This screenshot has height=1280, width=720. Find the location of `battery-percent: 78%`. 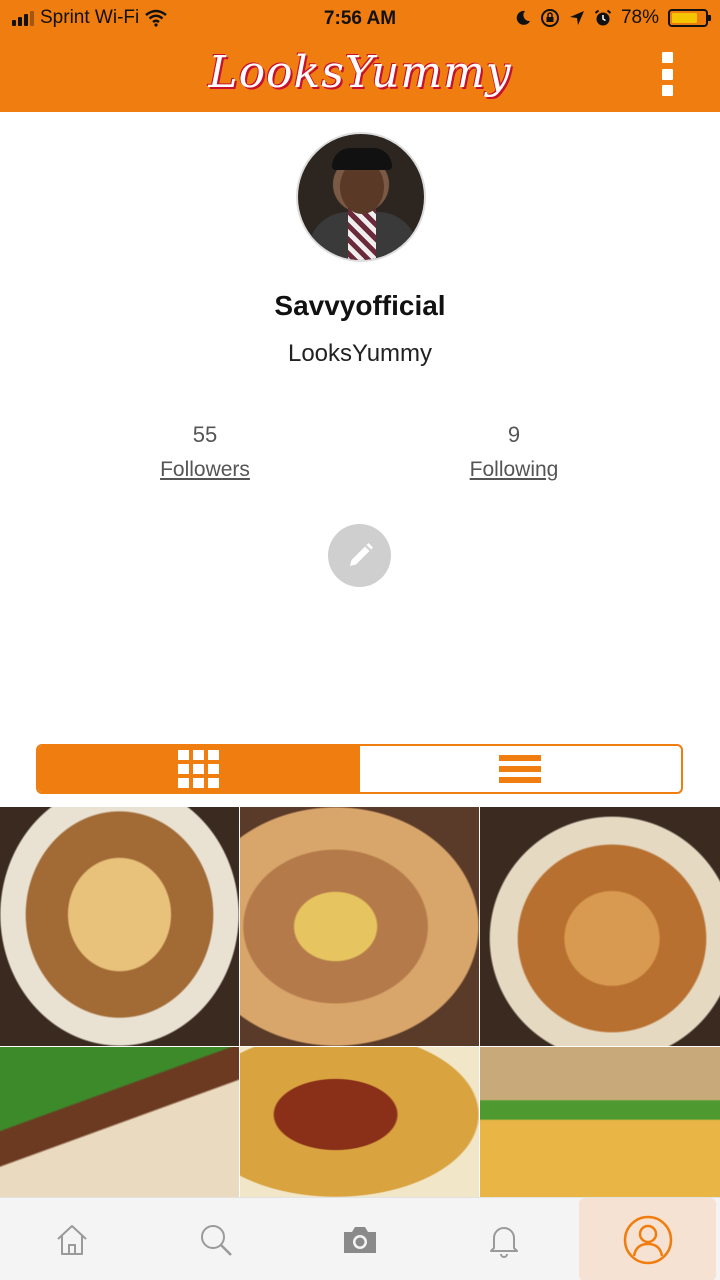

battery-percent: 78% is located at coordinates (639, 17).